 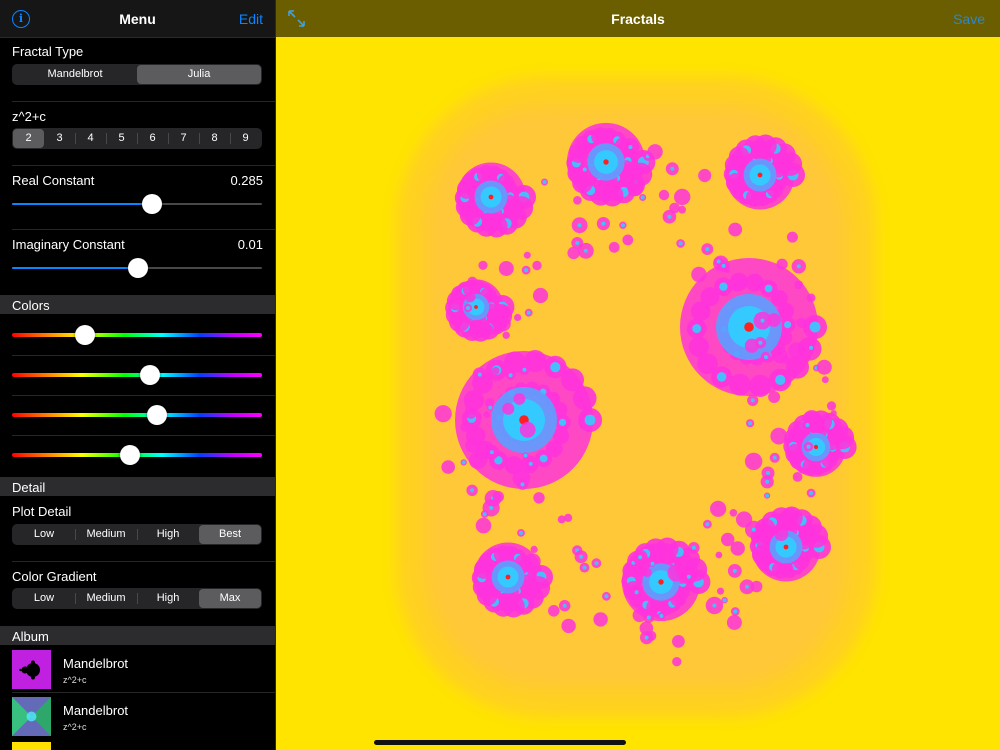 I want to click on fractal-thumbnail, so click(x=31, y=716).